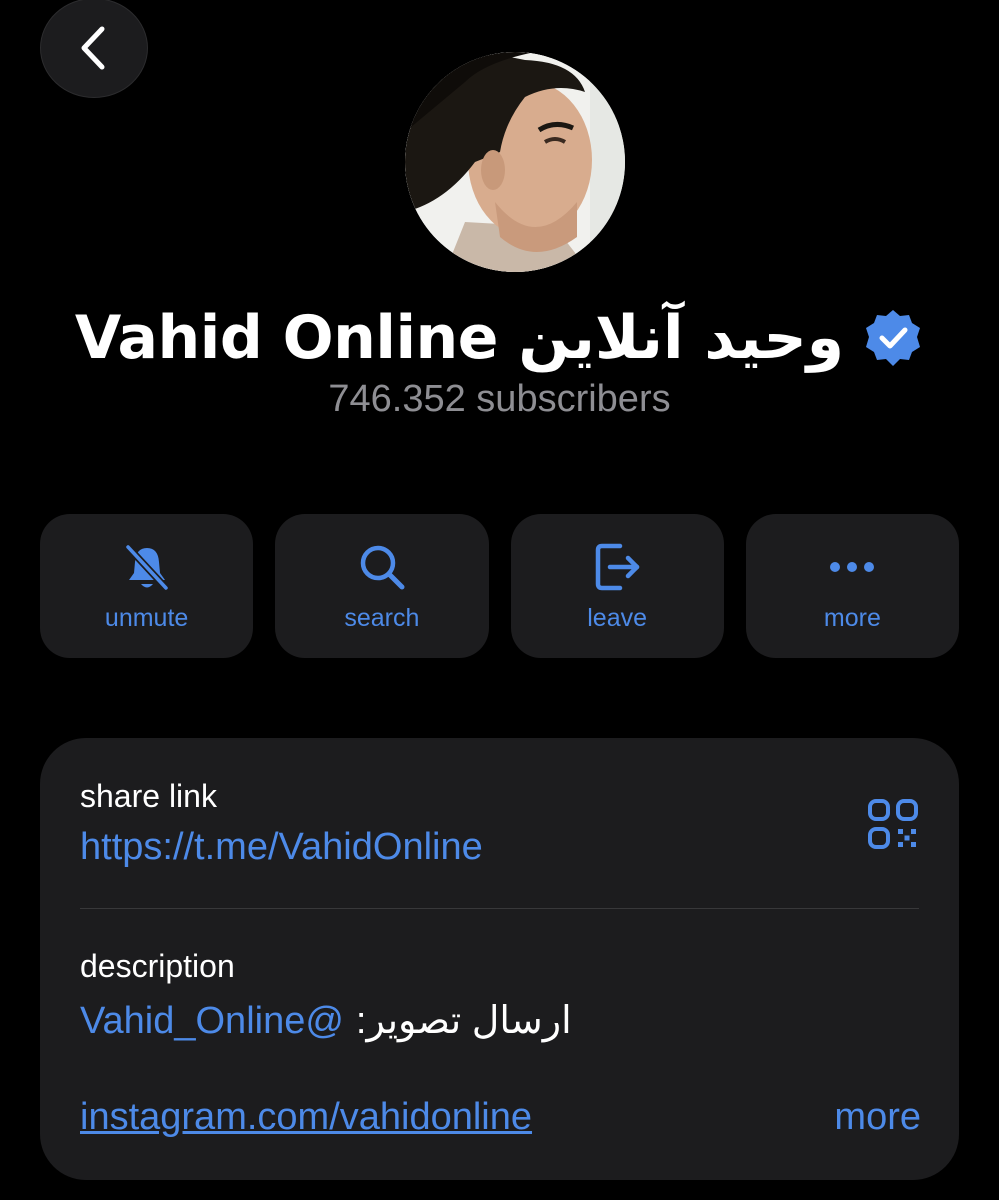  Describe the element at coordinates (499, 399) in the screenshot. I see `subscriber-count: 746.352 subscribers` at that location.